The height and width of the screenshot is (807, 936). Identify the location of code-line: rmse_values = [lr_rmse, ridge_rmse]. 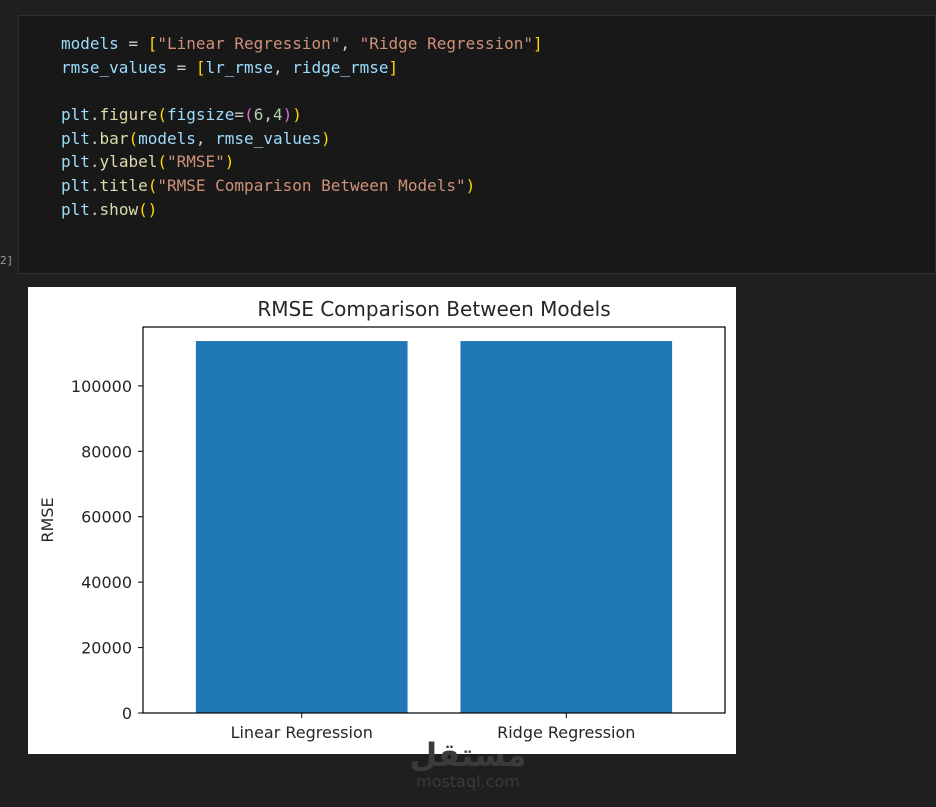
(302, 68).